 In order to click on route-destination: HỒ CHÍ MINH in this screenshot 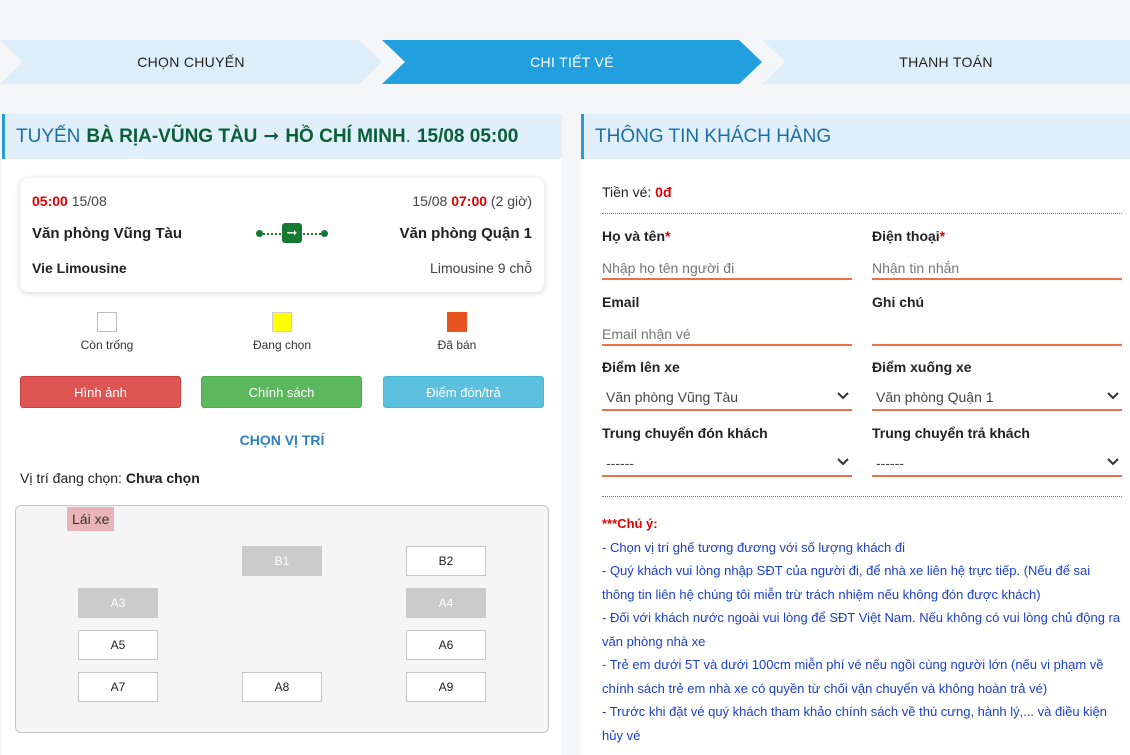, I will do `click(345, 136)`.